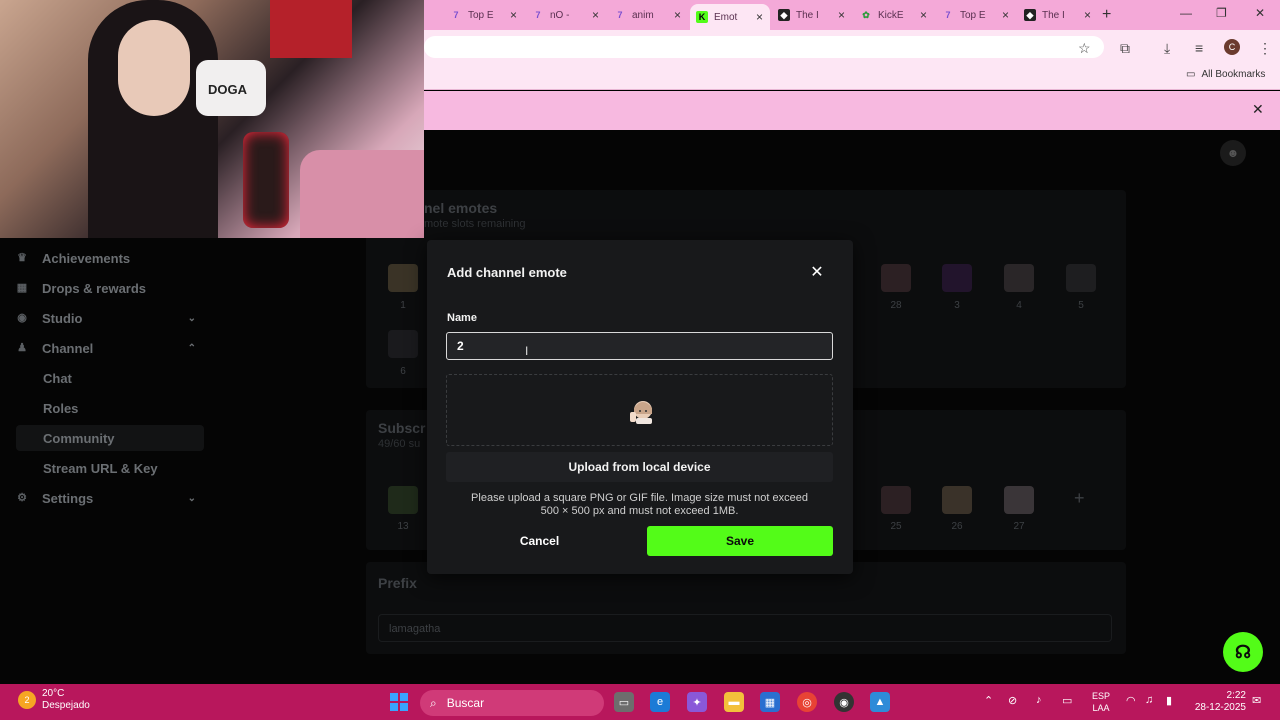  What do you see at coordinates (730, 17) in the screenshot?
I see `tab-emotes-active: K Emot ×` at bounding box center [730, 17].